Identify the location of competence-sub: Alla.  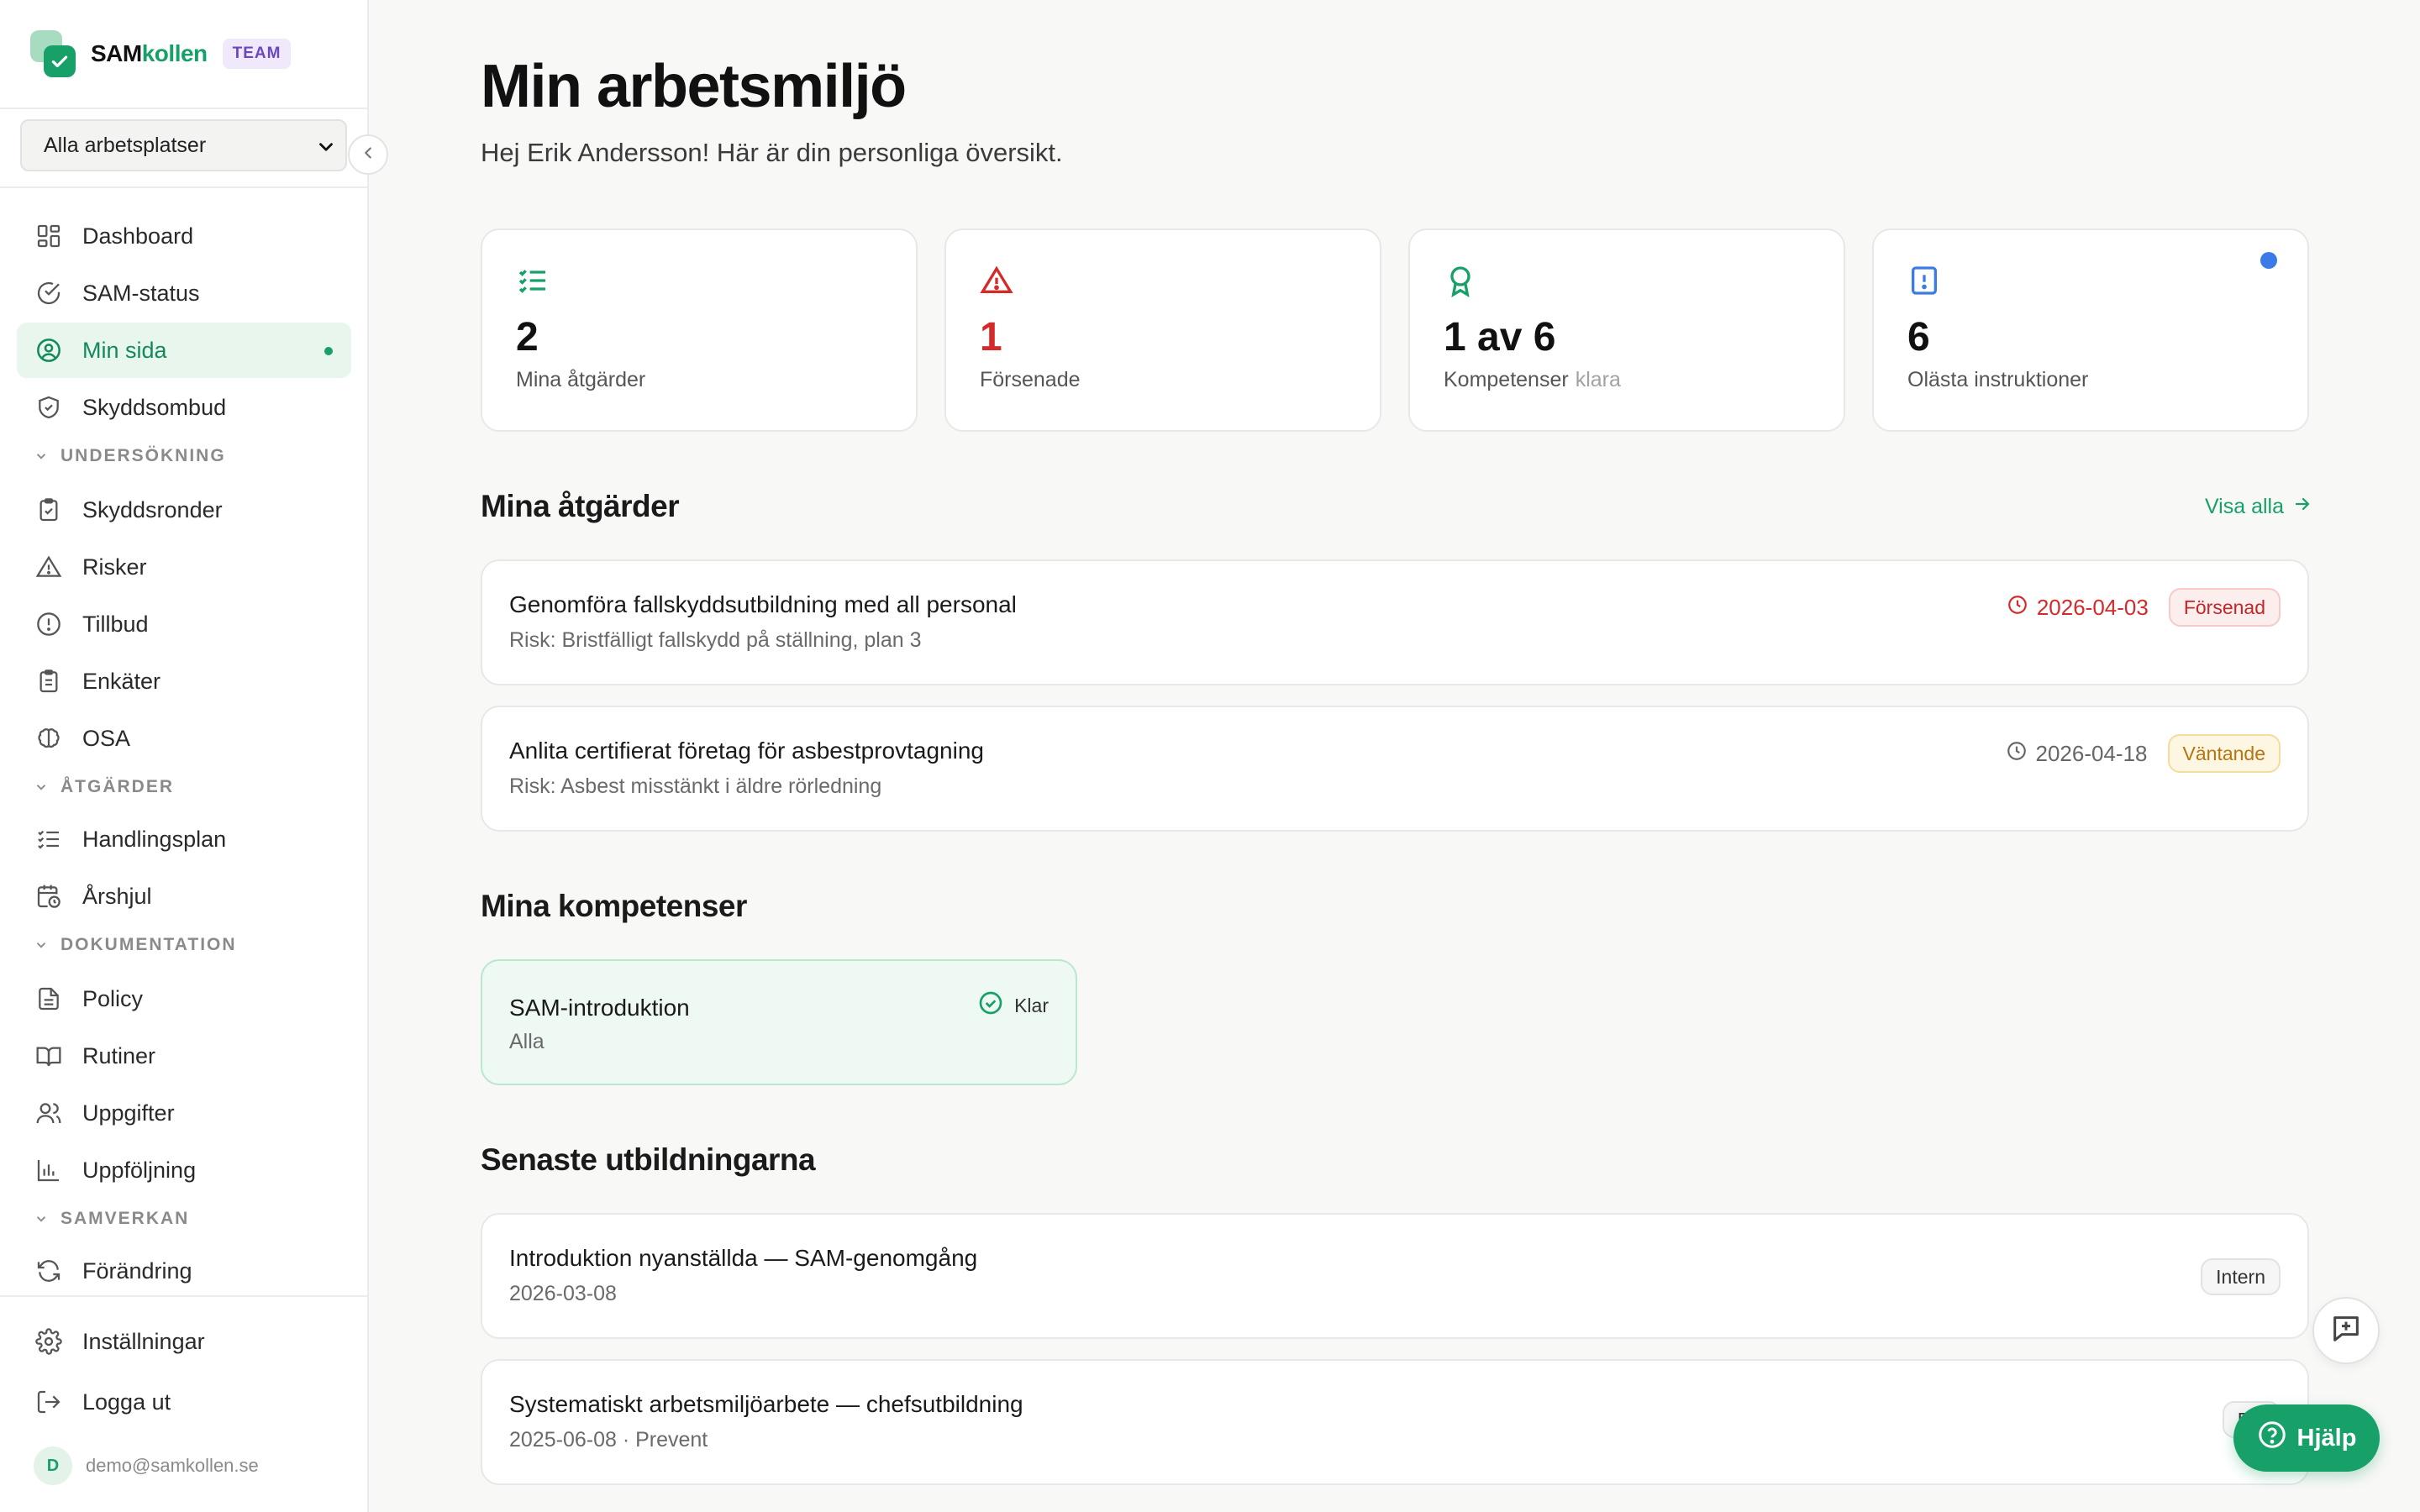
(526, 1041).